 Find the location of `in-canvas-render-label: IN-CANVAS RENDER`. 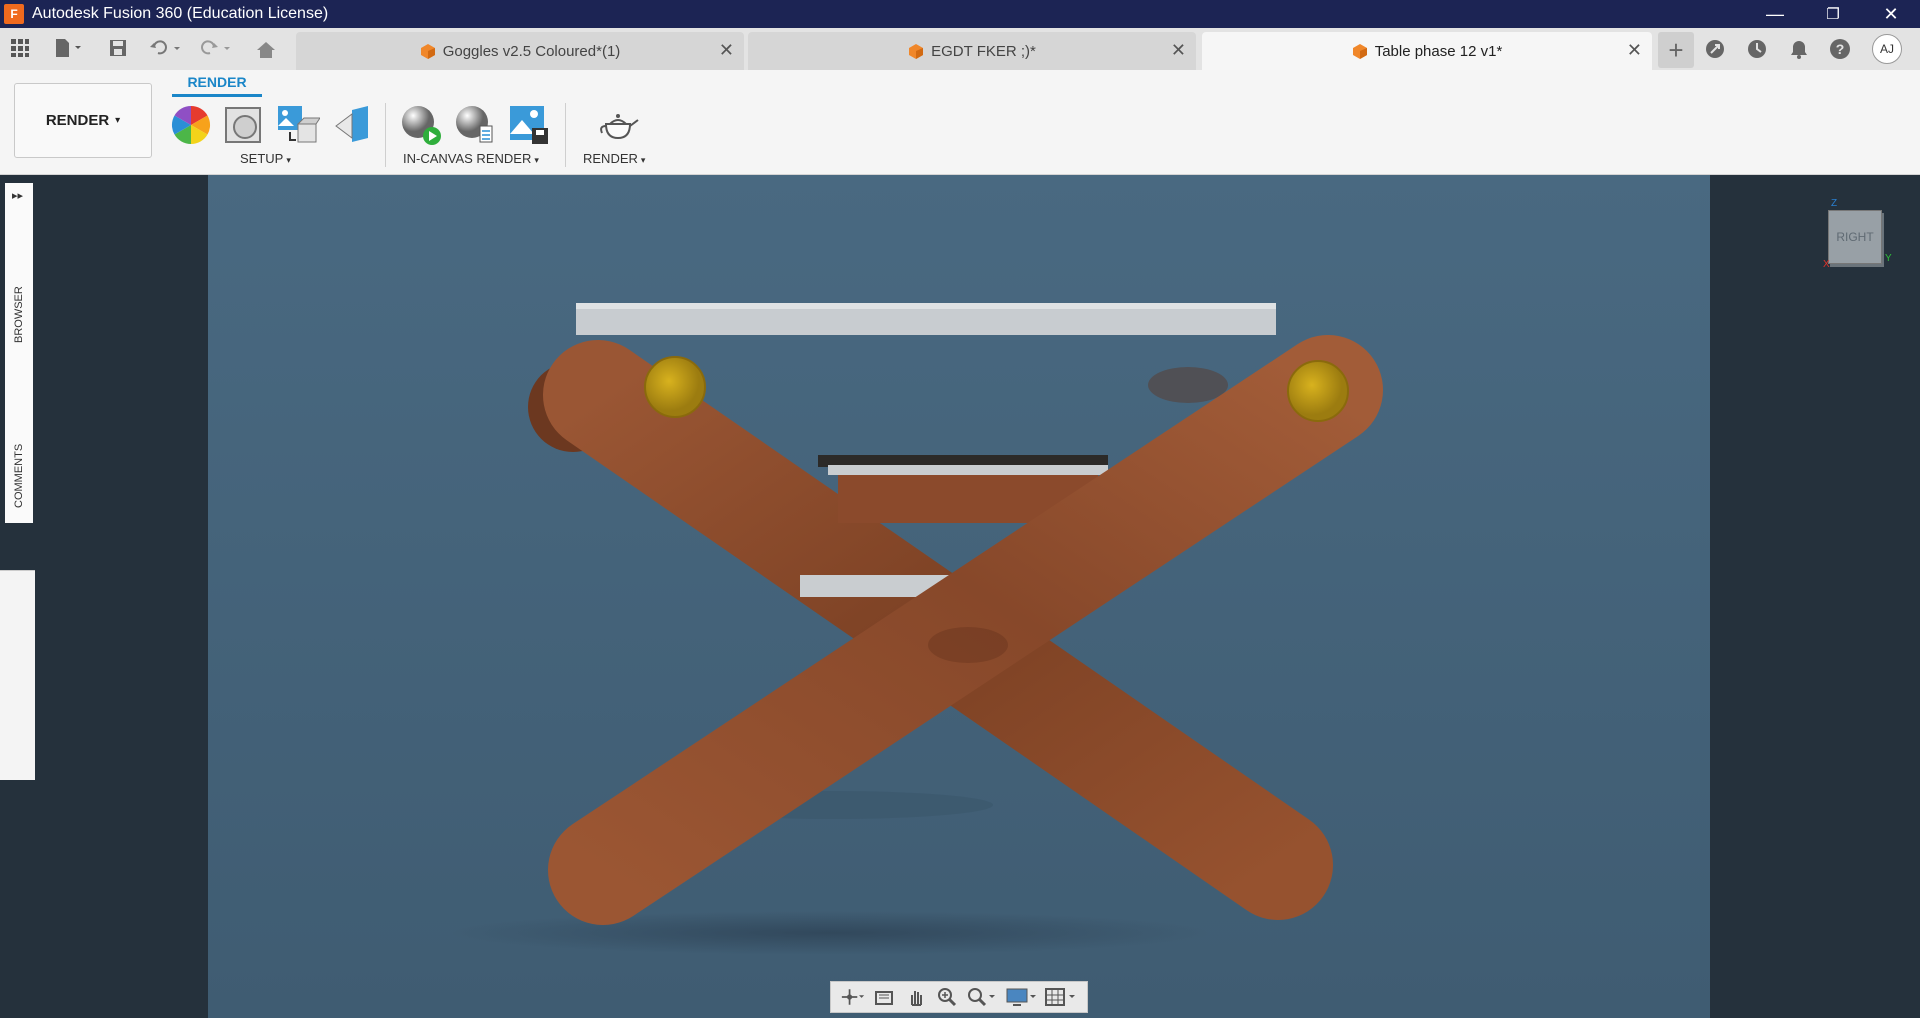

in-canvas-render-label: IN-CANVAS RENDER is located at coordinates (467, 158).